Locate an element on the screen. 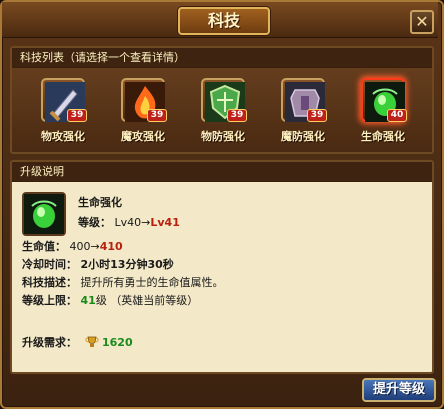 The width and height of the screenshot is (444, 409). cooldown-row: 冷却时间： 2小时13分钟30秒 is located at coordinates (98, 264).